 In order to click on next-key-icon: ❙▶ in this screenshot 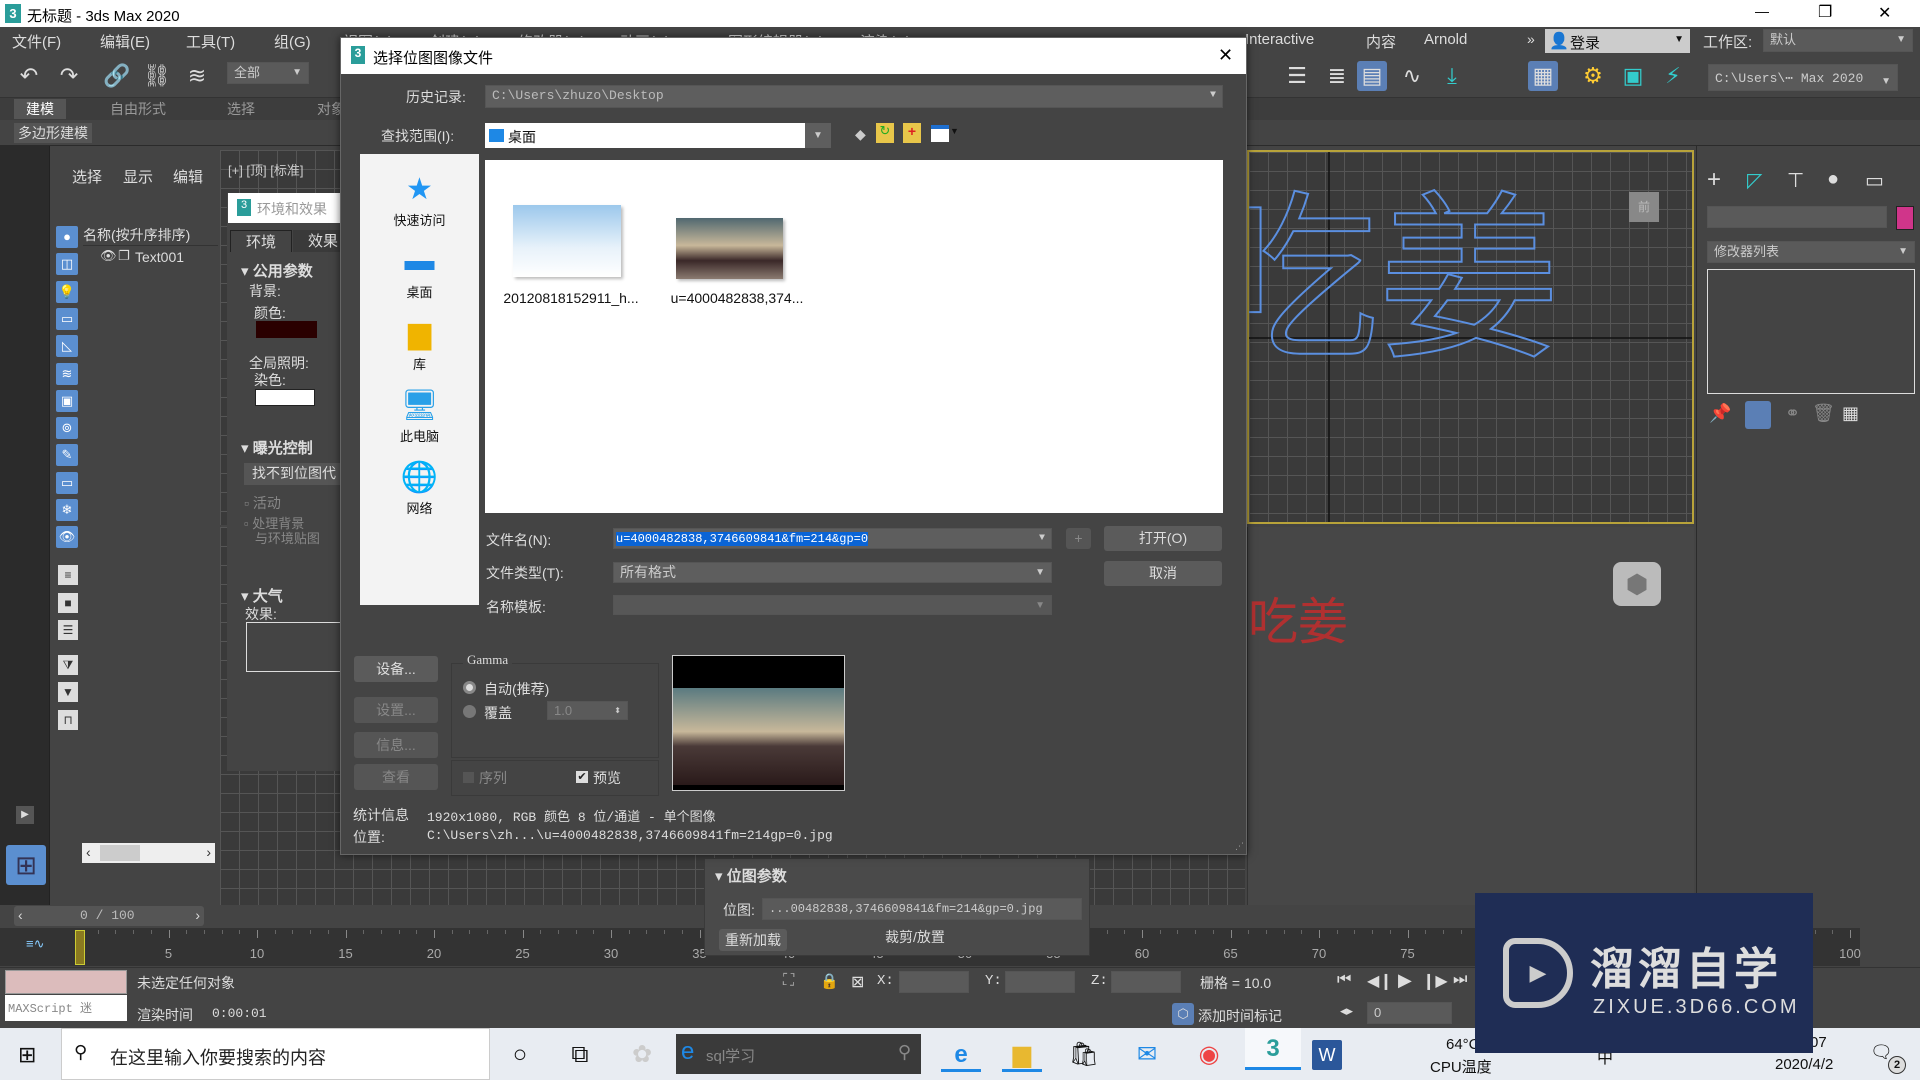, I will do `click(1435, 981)`.